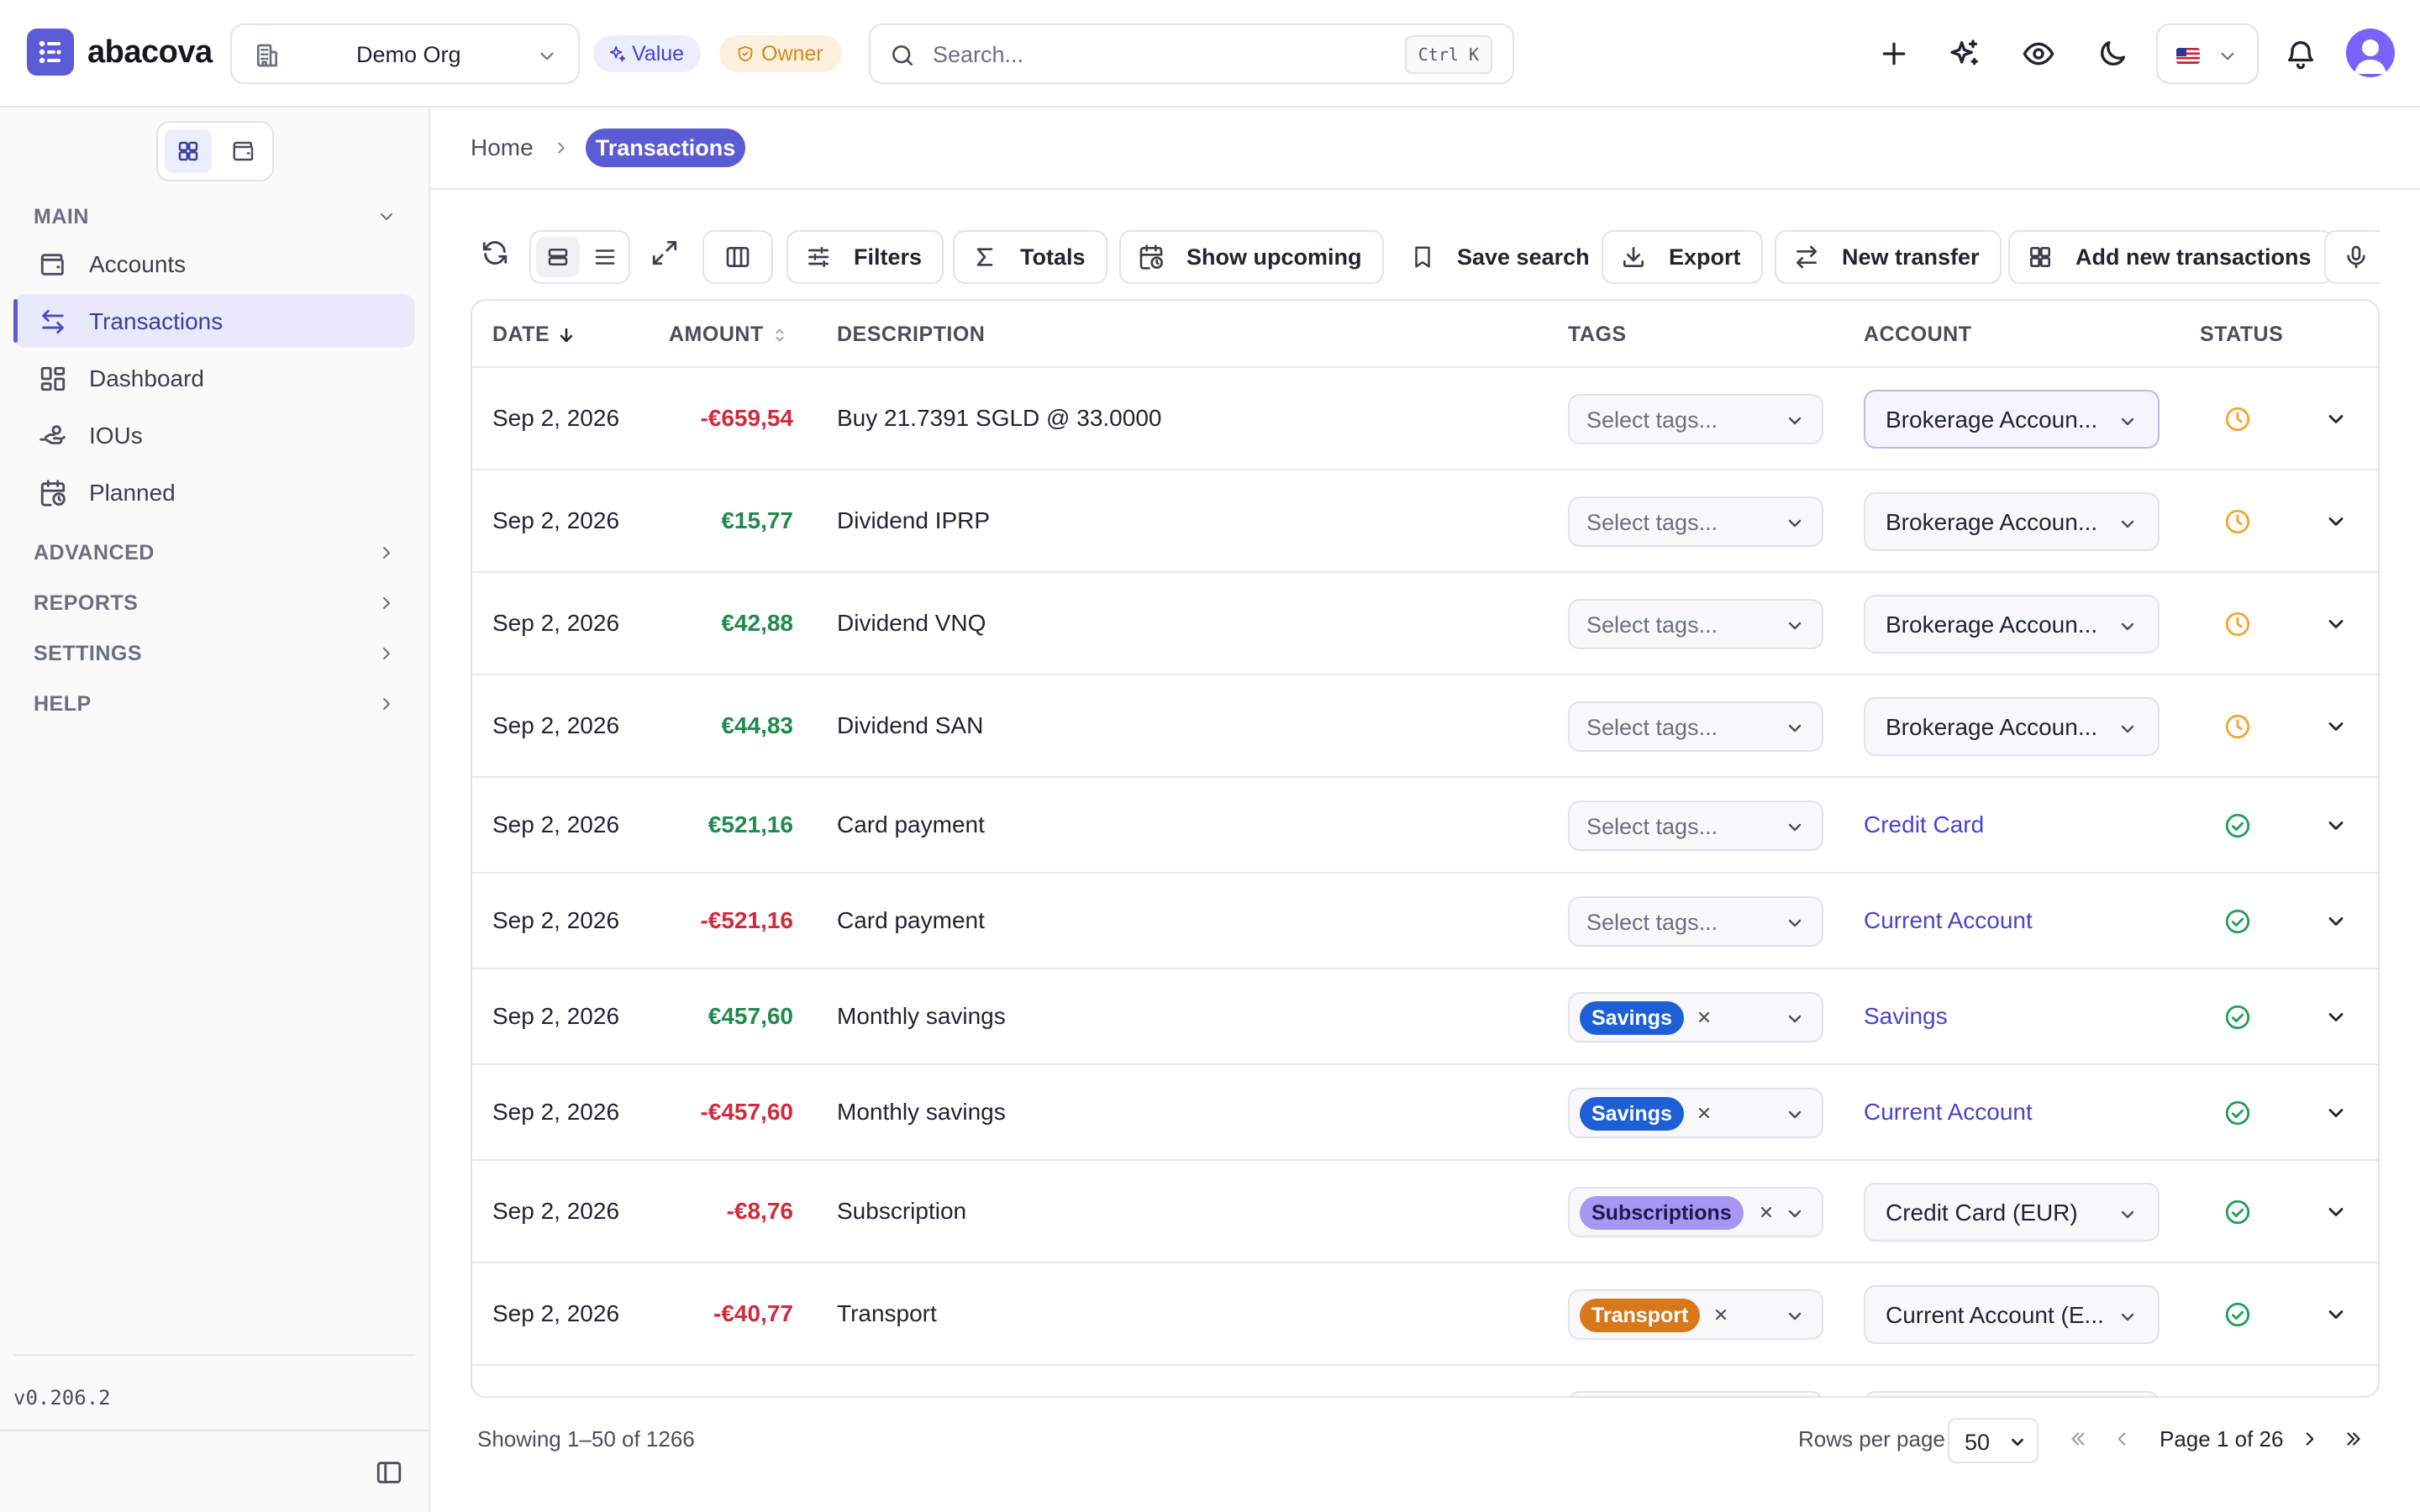 The height and width of the screenshot is (1512, 2420). Describe the element at coordinates (1695, 1314) in the screenshot. I see `tags-select: Transport` at that location.